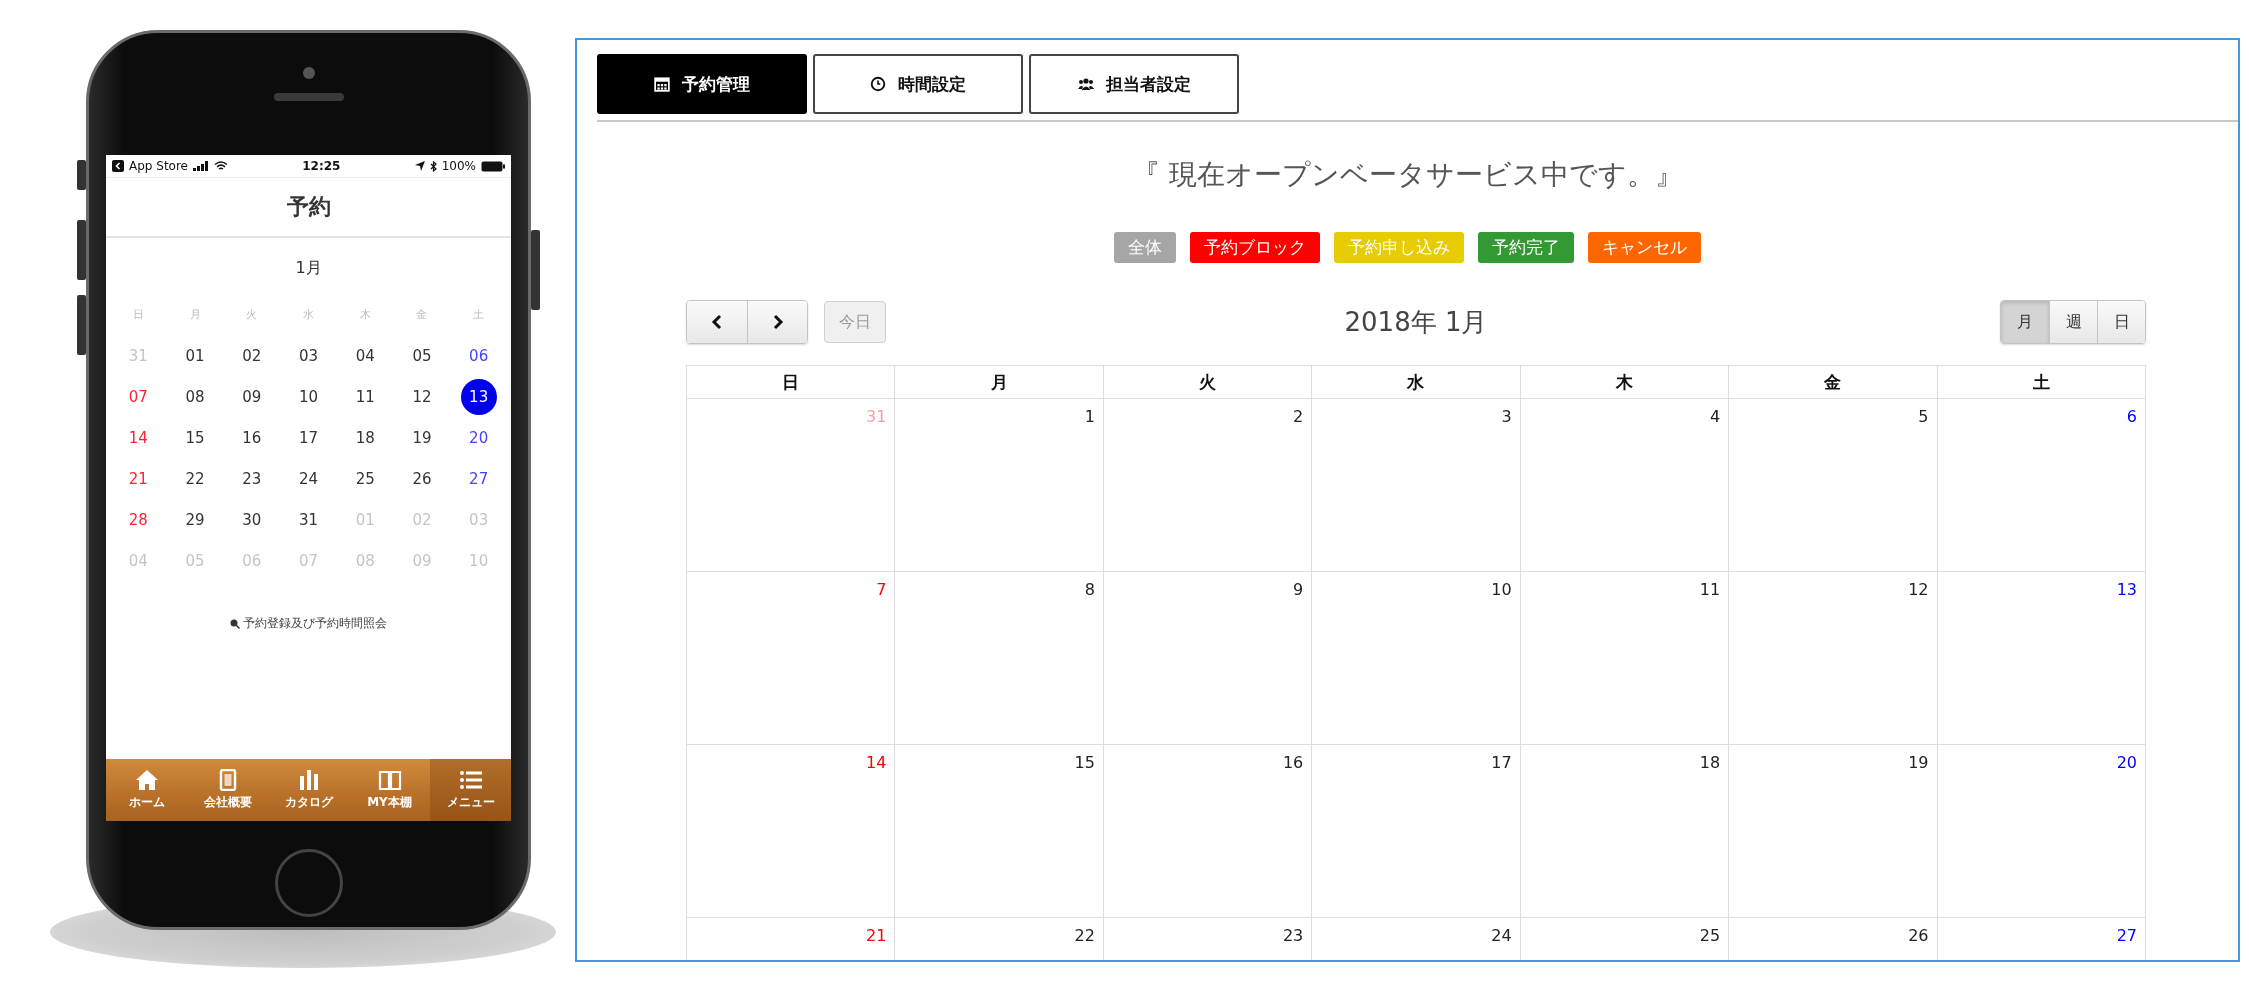  I want to click on chevron-left-icon, so click(717, 322).